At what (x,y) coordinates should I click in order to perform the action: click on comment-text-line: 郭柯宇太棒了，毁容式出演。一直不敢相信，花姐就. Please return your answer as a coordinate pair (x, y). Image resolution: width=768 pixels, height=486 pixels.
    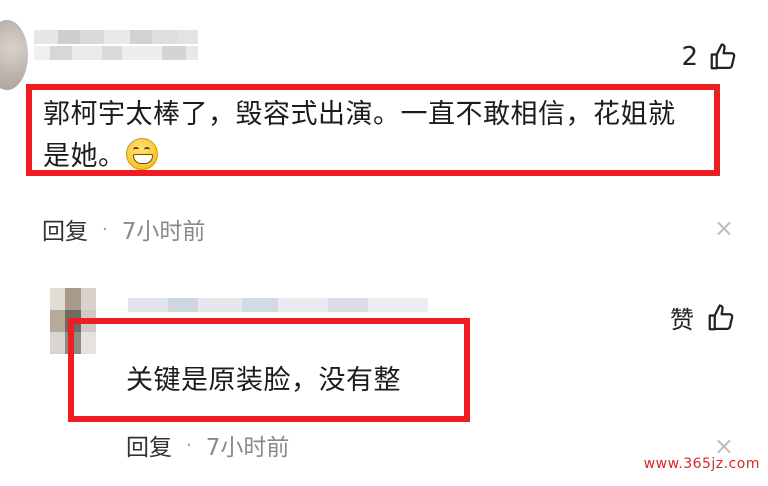
    Looking at the image, I should click on (359, 114).